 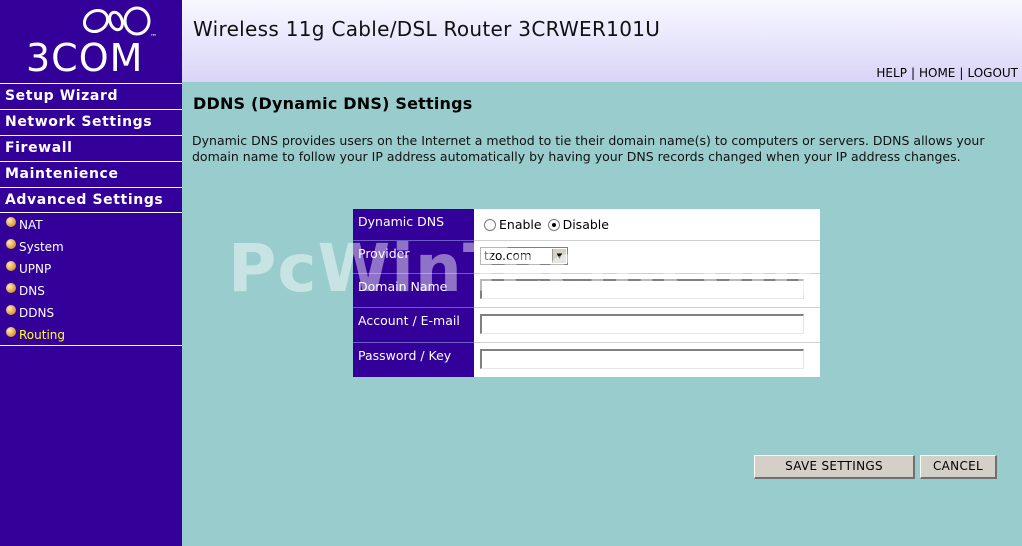 I want to click on domain-name-input, so click(x=642, y=289).